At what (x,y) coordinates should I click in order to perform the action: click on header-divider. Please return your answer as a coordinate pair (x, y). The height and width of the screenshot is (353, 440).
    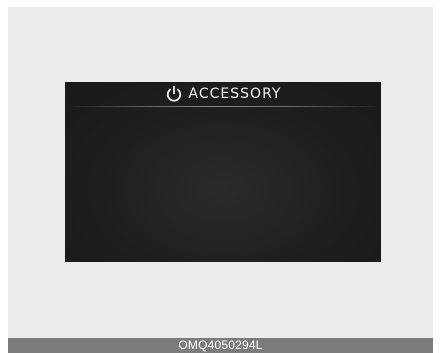
    Looking at the image, I should click on (223, 106).